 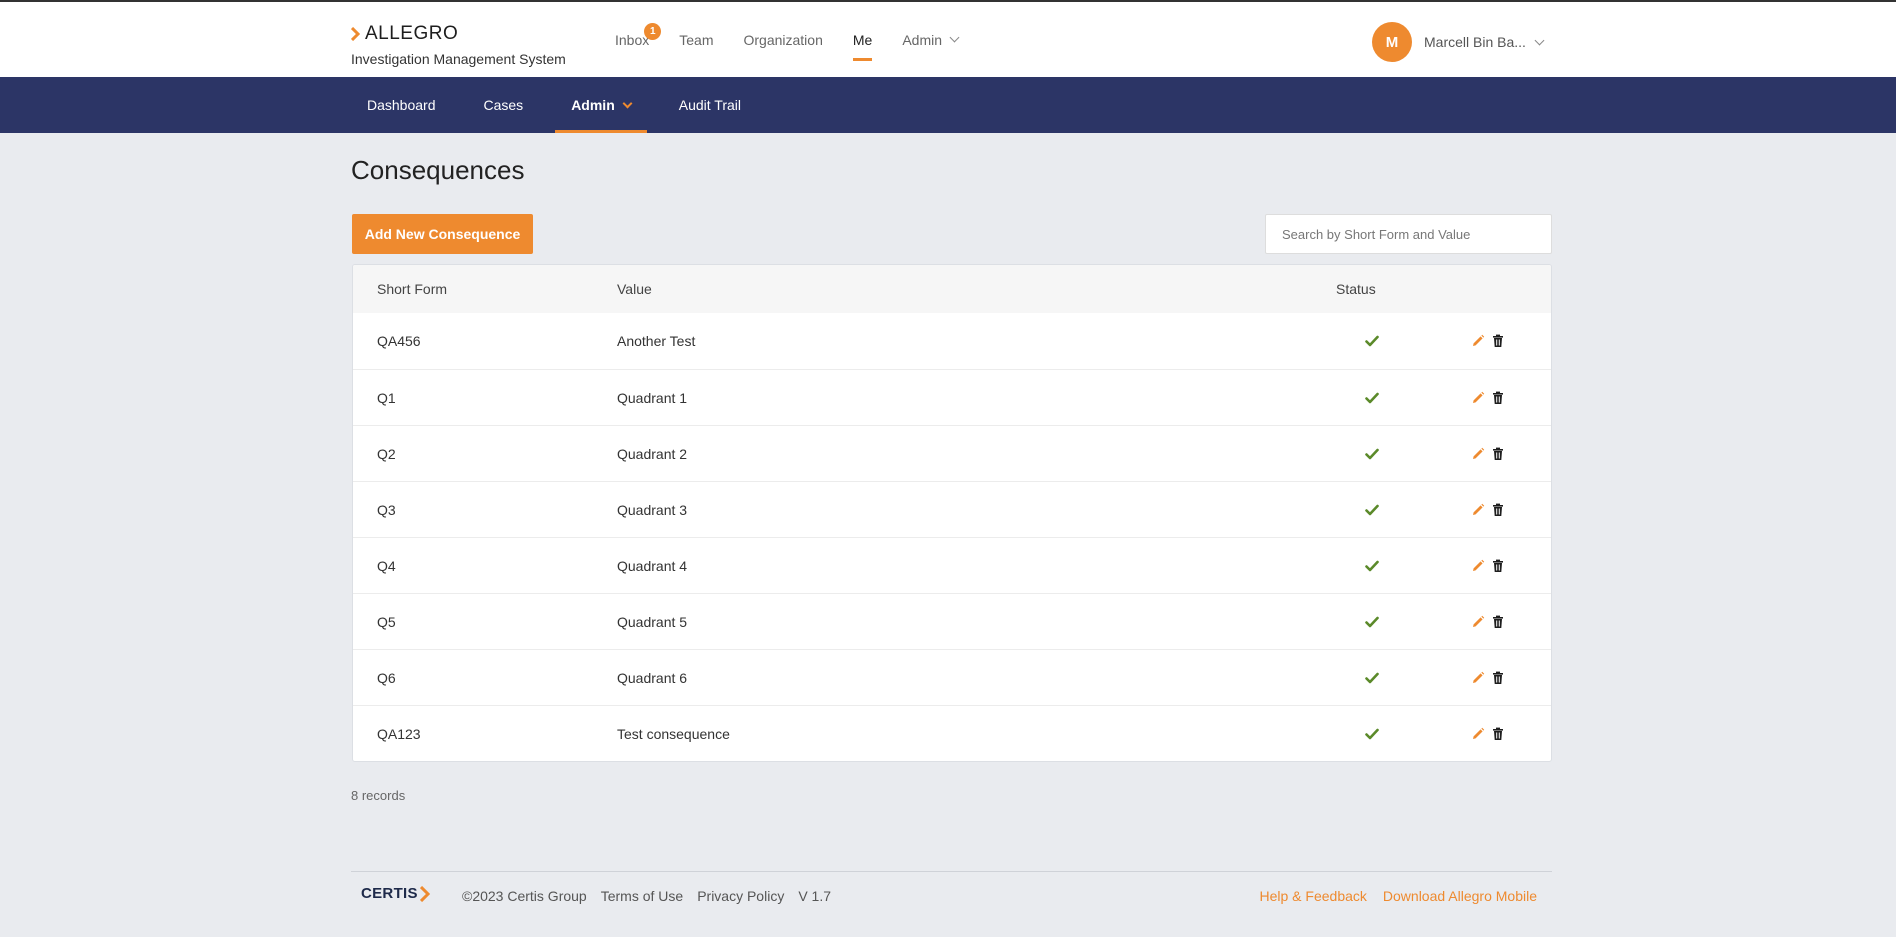 I want to click on page-title: Consequences, so click(x=438, y=170).